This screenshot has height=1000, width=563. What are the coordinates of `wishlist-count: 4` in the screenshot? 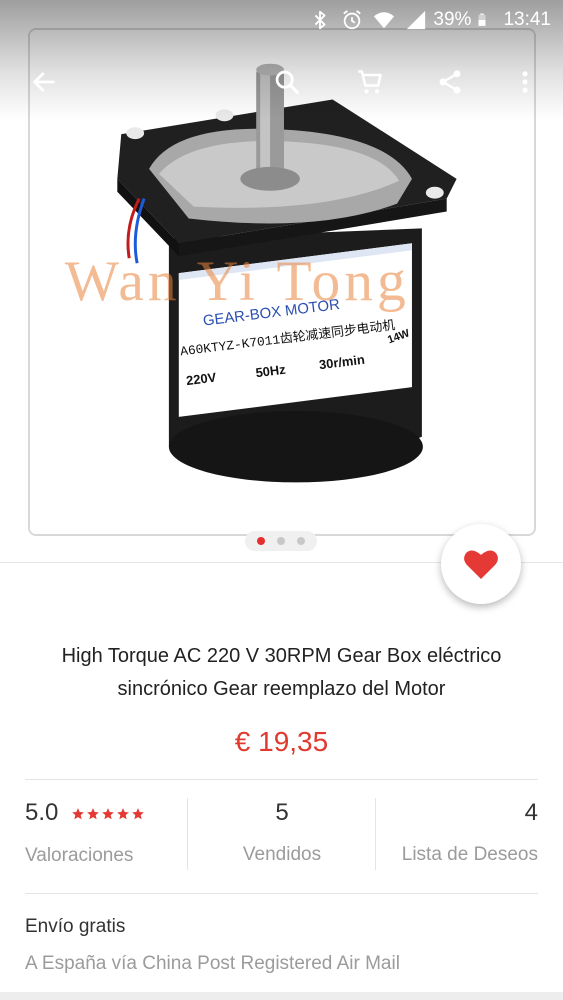 It's located at (531, 812).